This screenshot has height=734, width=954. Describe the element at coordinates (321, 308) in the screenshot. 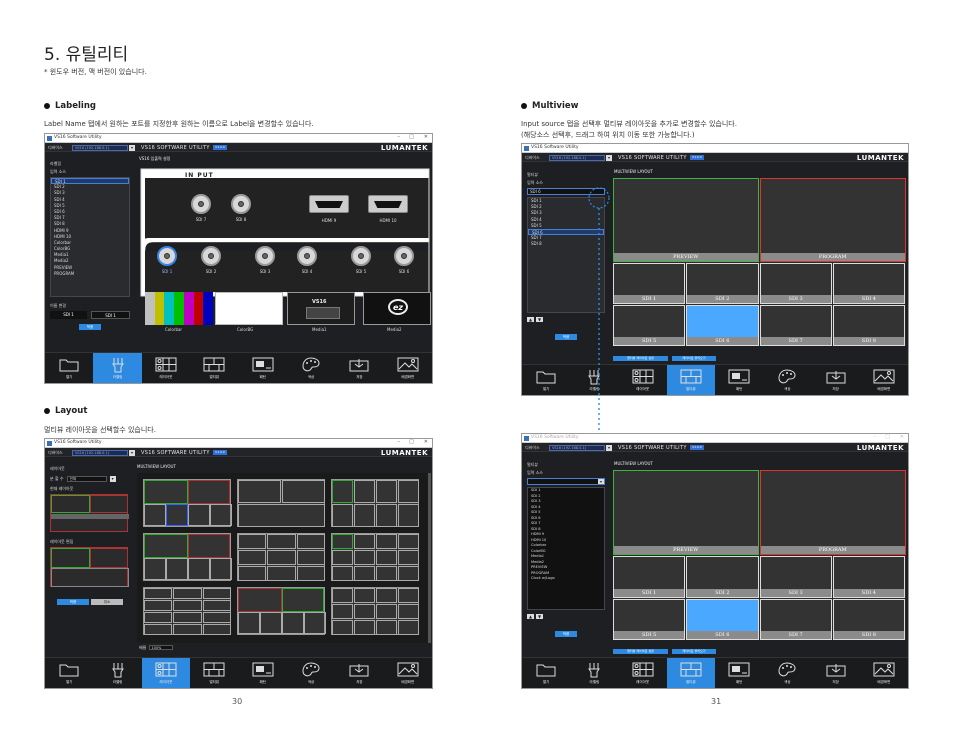

I see `media1-thumb: VS16` at that location.